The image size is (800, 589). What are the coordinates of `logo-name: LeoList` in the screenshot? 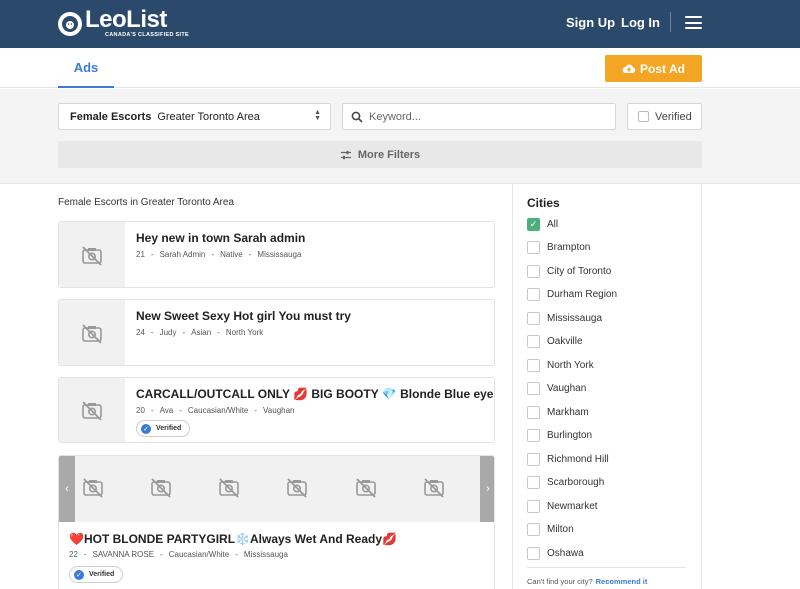 It's located at (126, 19).